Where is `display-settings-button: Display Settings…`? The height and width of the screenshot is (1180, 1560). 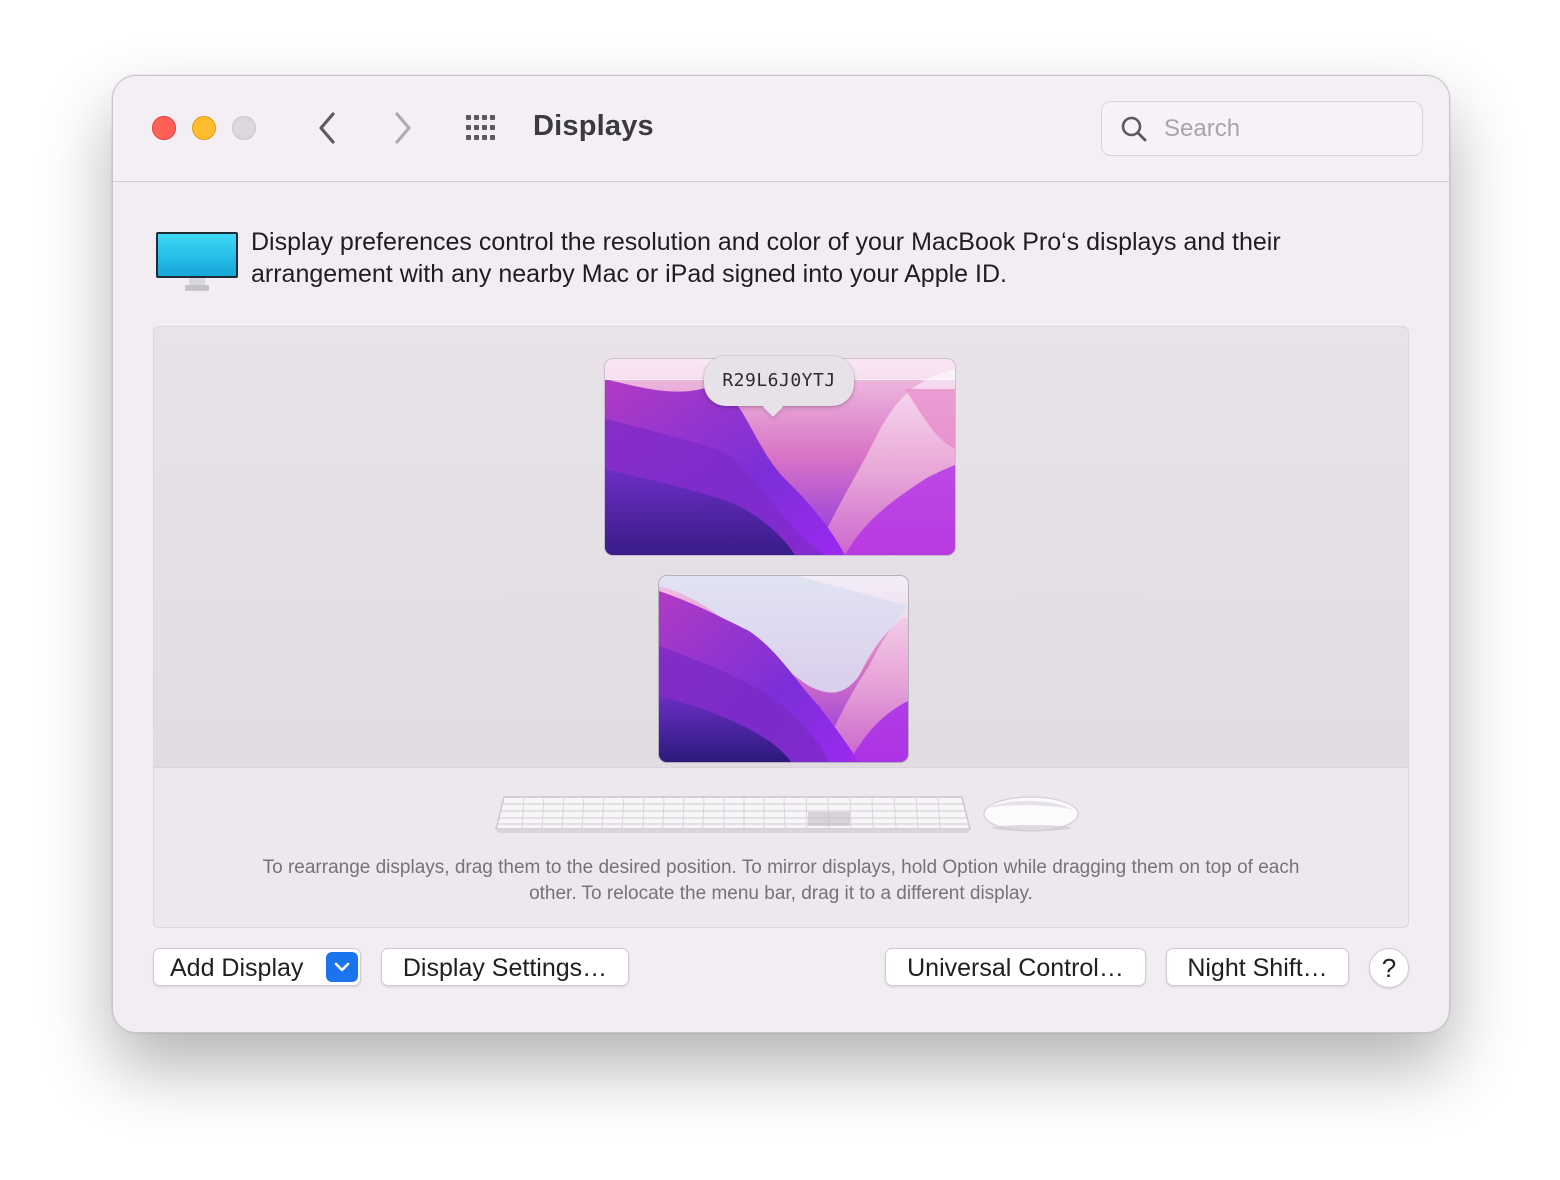
display-settings-button: Display Settings… is located at coordinates (505, 967).